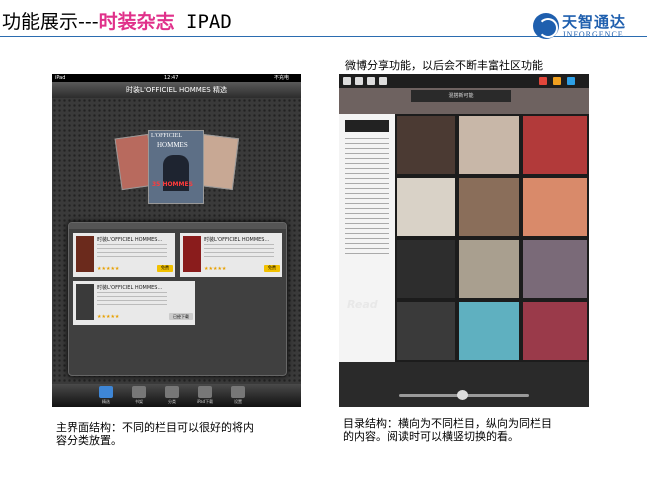 This screenshot has width=647, height=486. What do you see at coordinates (367, 198) in the screenshot?
I see `page-text` at bounding box center [367, 198].